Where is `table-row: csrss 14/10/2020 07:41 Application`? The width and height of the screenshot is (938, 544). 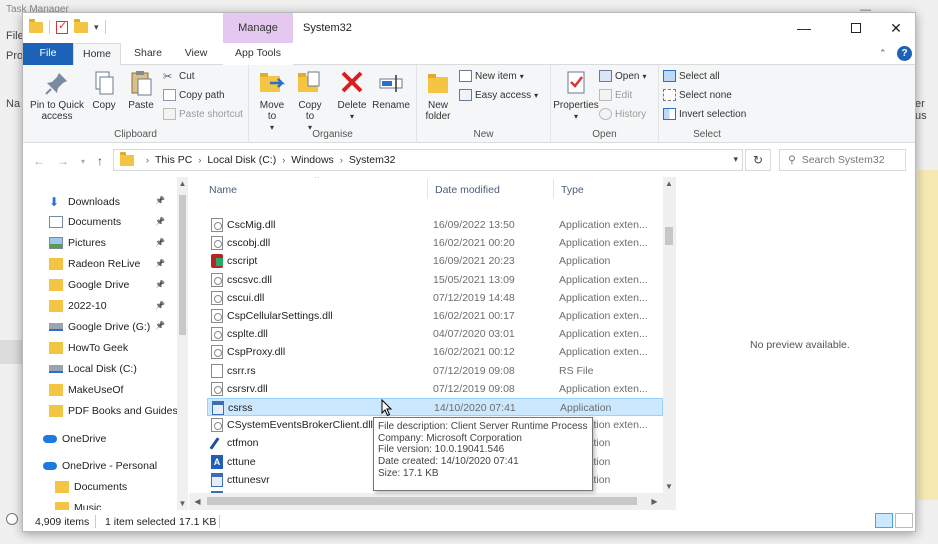 table-row: csrss 14/10/2020 07:41 Application is located at coordinates (435, 407).